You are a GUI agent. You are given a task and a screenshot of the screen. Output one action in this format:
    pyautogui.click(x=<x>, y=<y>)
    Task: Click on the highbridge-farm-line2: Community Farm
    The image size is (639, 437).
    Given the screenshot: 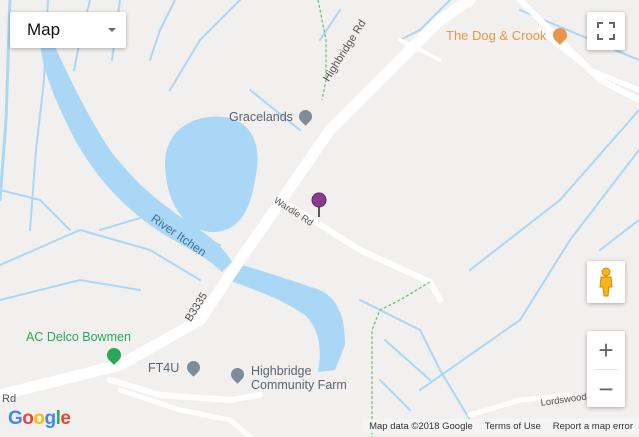 What is the action you would take?
    pyautogui.click(x=299, y=384)
    